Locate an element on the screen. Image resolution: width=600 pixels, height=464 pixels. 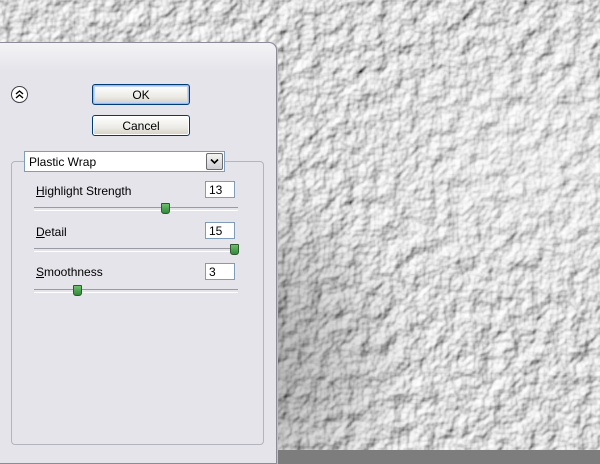
highlight-strength-thumb is located at coordinates (166, 208).